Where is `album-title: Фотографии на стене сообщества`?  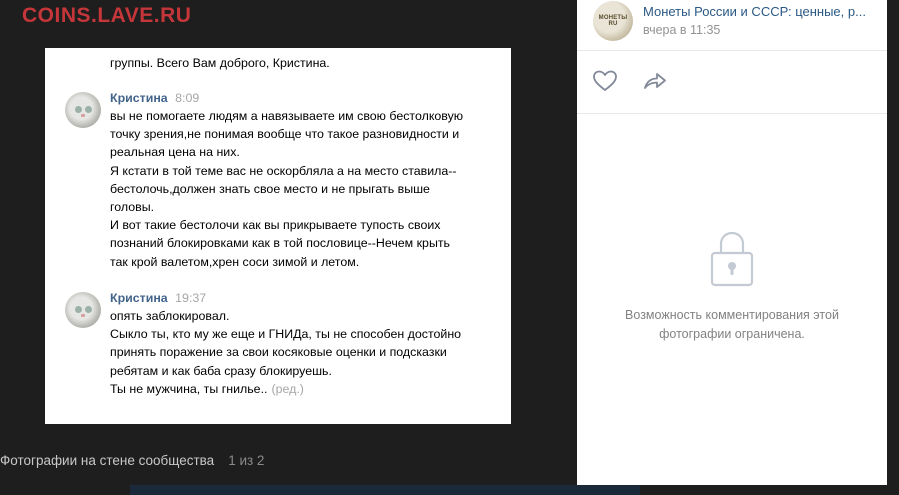 album-title: Фотографии на стене сообщества is located at coordinates (107, 460).